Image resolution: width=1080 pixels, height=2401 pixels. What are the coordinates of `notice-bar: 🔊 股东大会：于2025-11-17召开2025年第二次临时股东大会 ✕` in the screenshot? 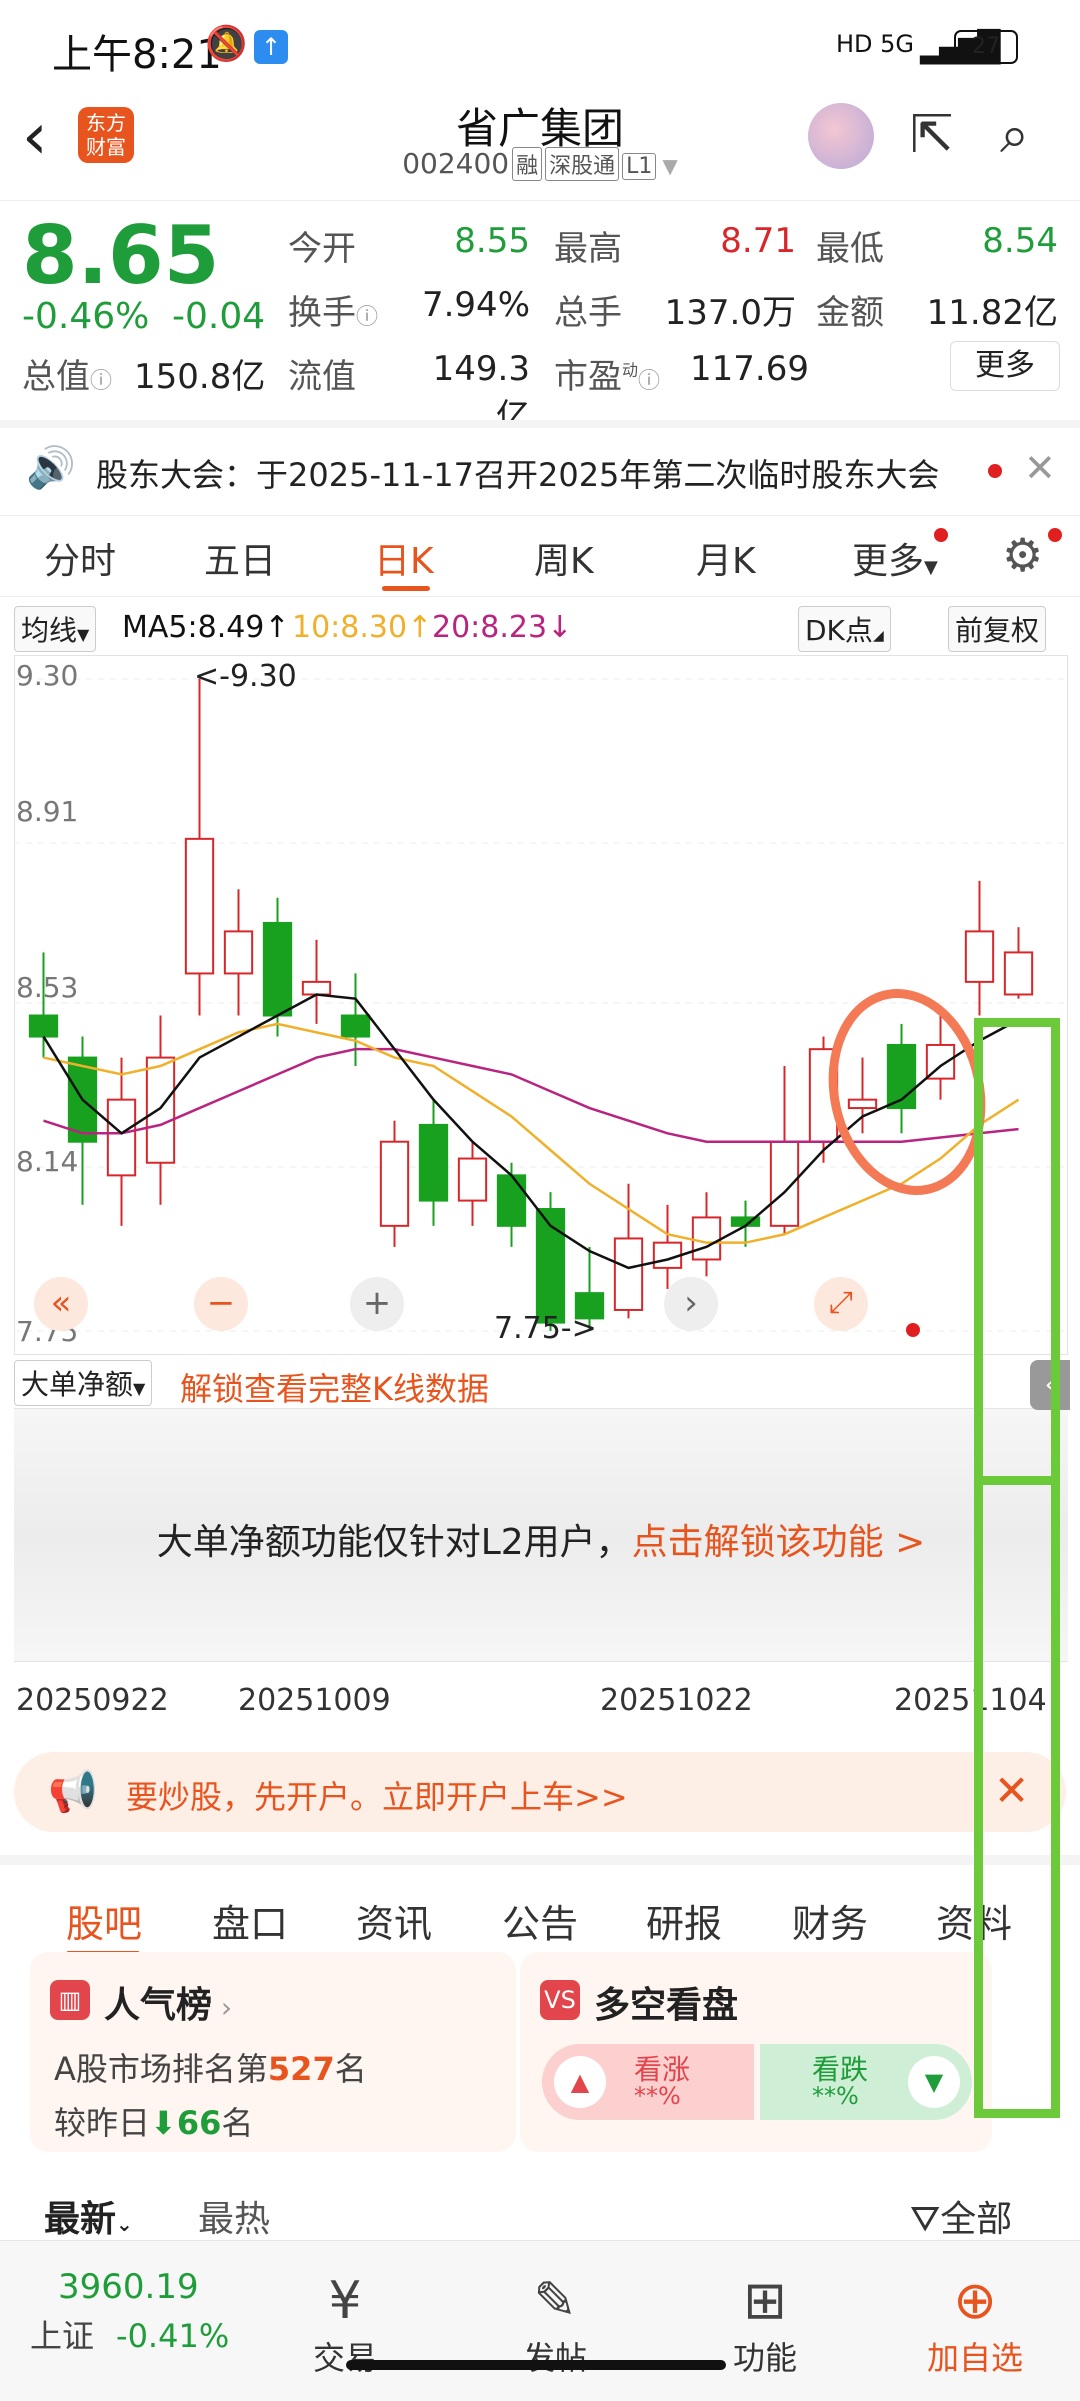 It's located at (540, 467).